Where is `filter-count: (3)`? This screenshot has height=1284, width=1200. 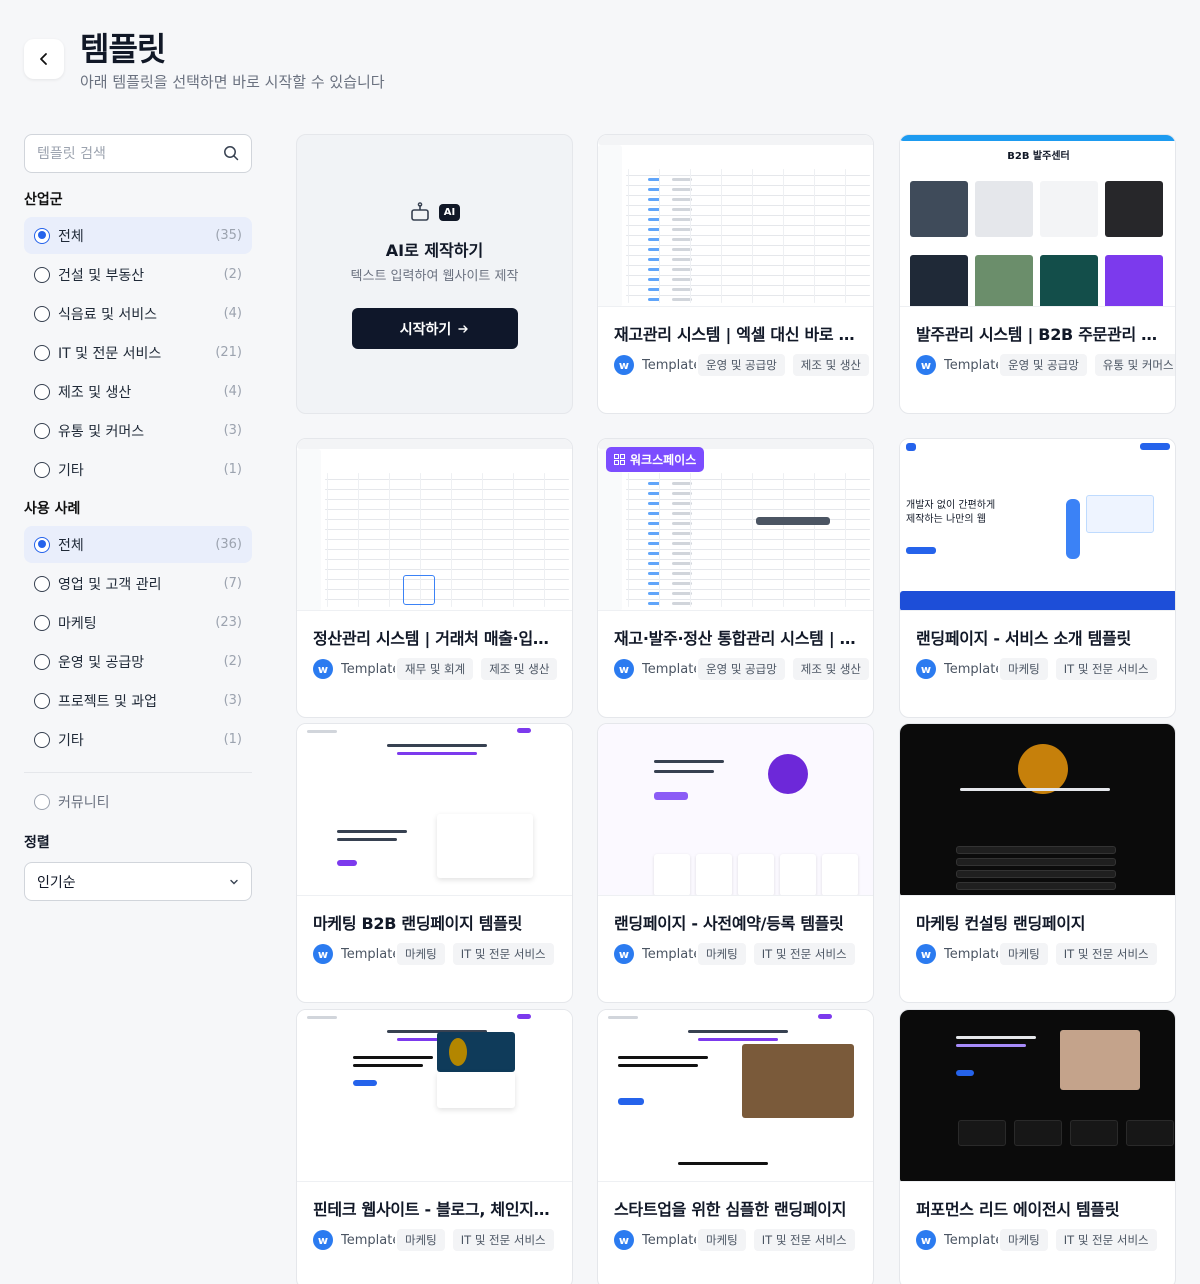 filter-count: (3) is located at coordinates (232, 430).